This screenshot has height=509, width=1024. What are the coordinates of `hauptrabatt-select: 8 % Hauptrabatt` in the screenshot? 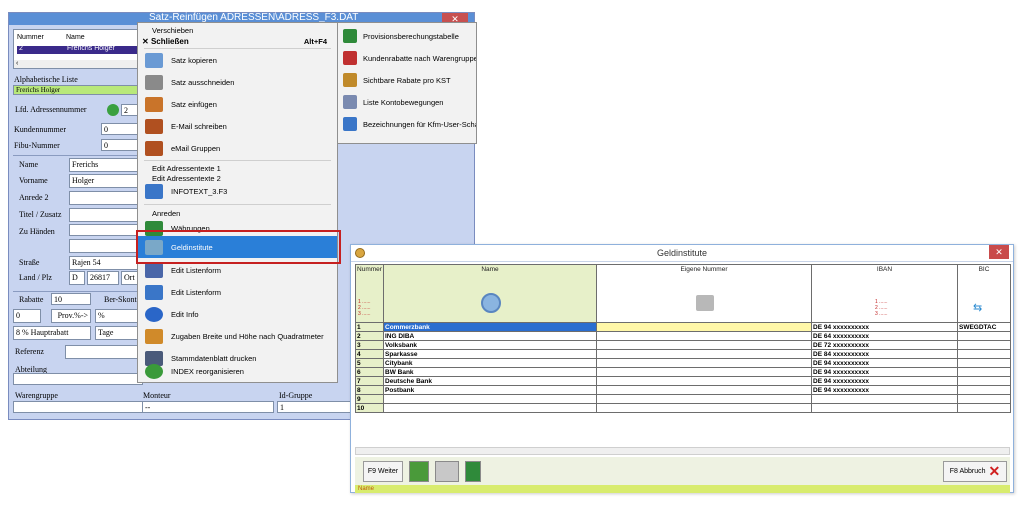 It's located at (52, 333).